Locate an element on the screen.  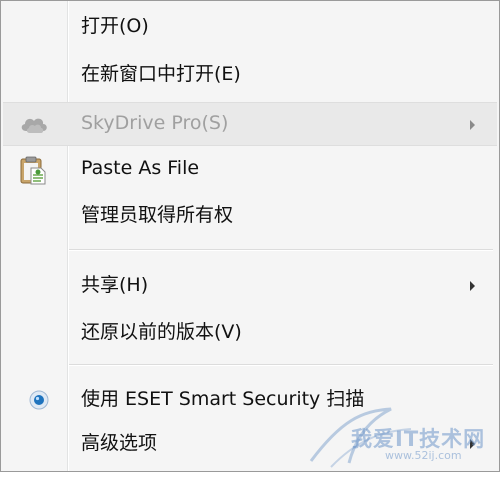
menu-item-eset-scan: 使用 ESET Smart Security 扫描 is located at coordinates (250, 400).